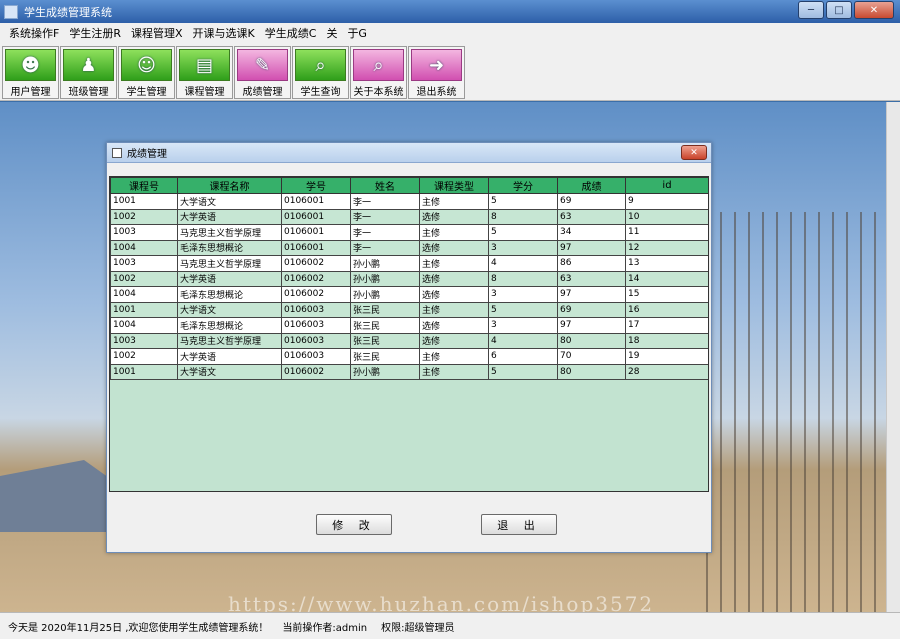  Describe the element at coordinates (291, 33) in the screenshot. I see `menu-grades: 学生成绩C` at that location.